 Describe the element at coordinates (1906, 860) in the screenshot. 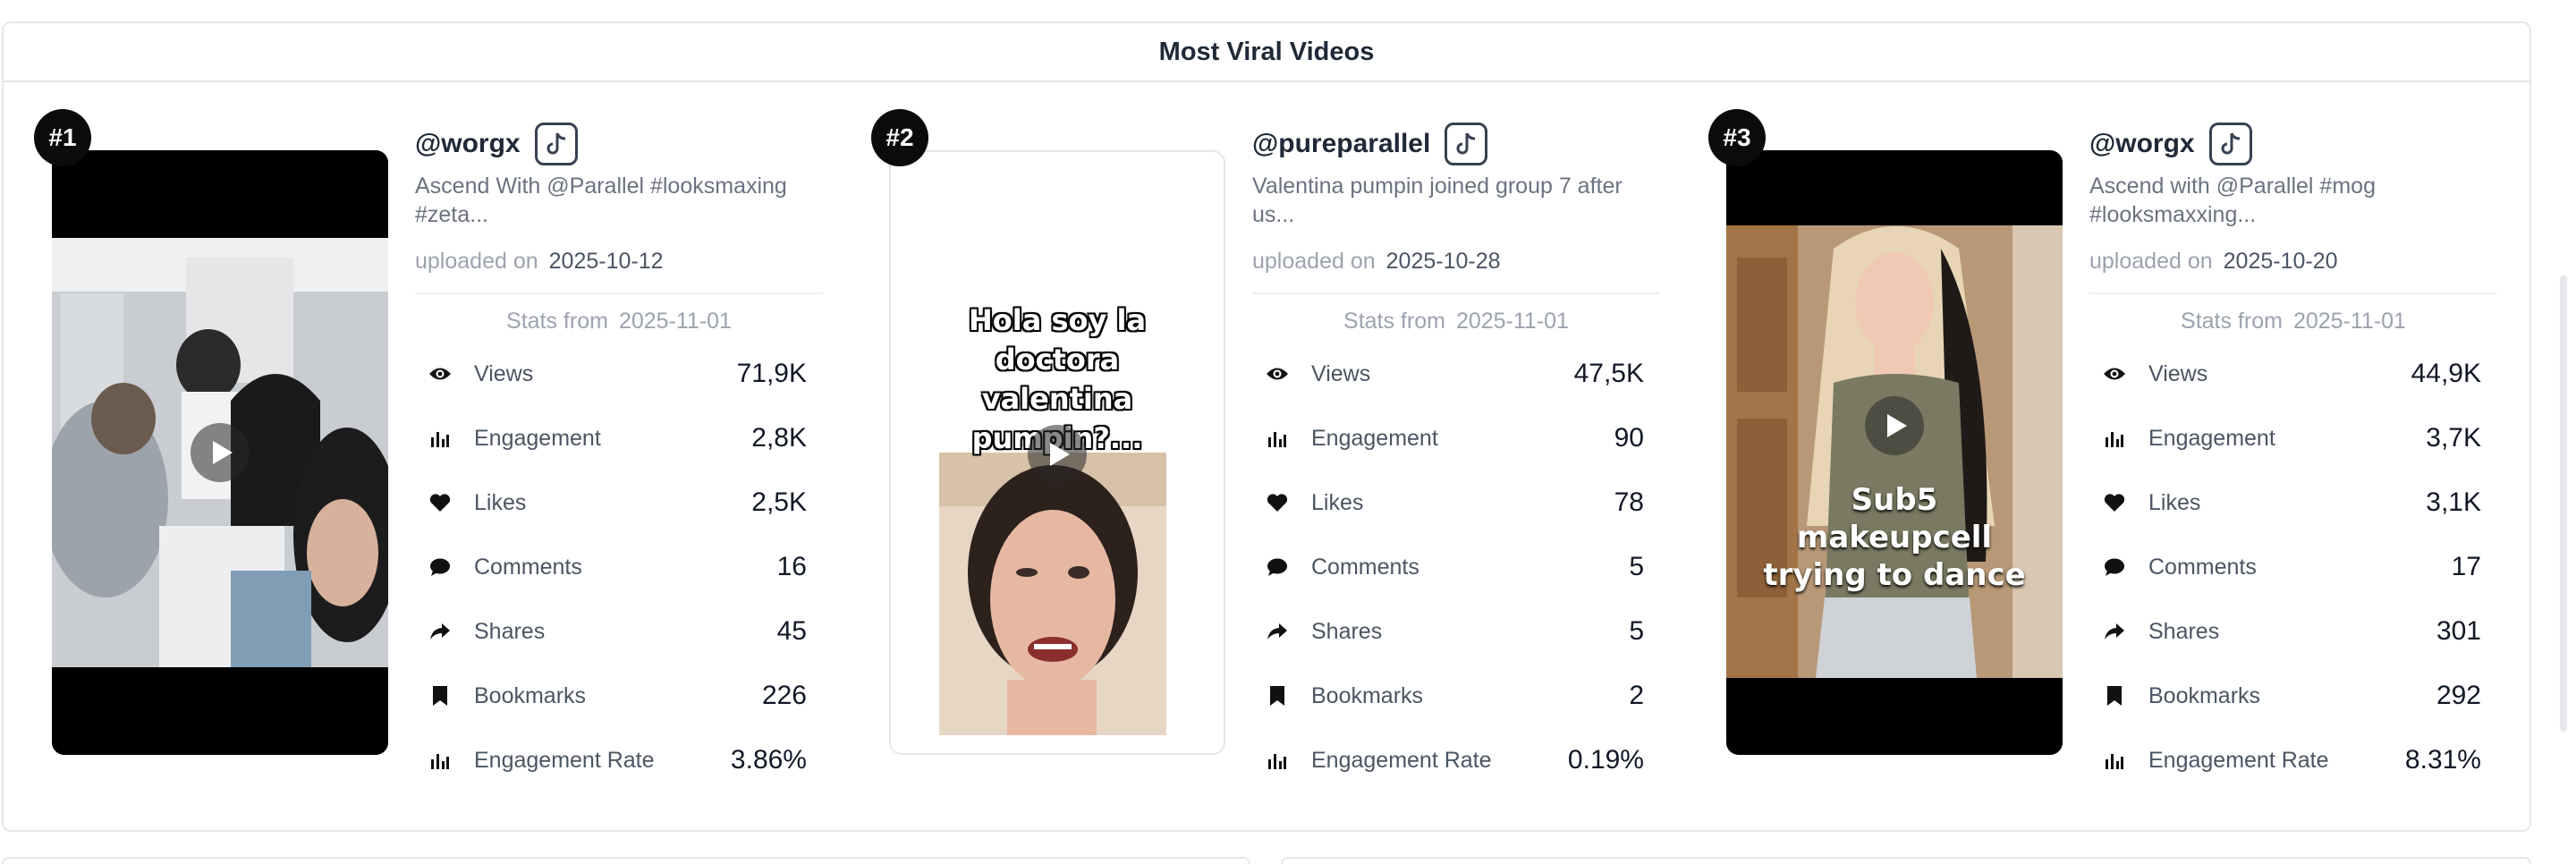

I see `next-panel-right` at that location.